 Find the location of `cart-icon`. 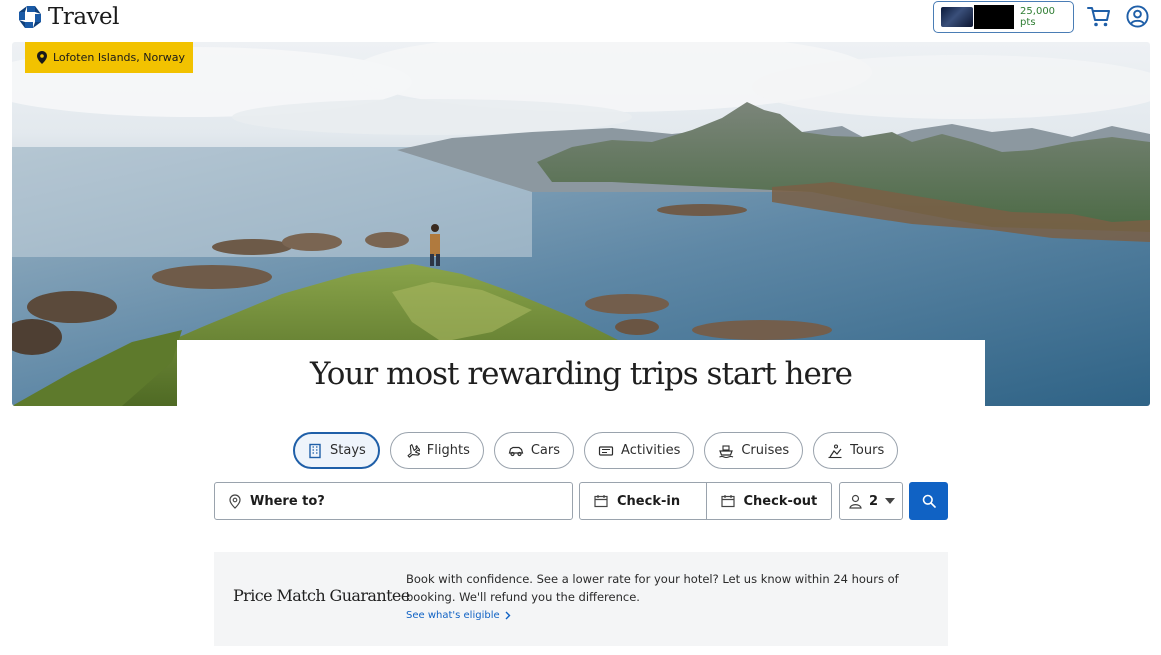

cart-icon is located at coordinates (1099, 17).